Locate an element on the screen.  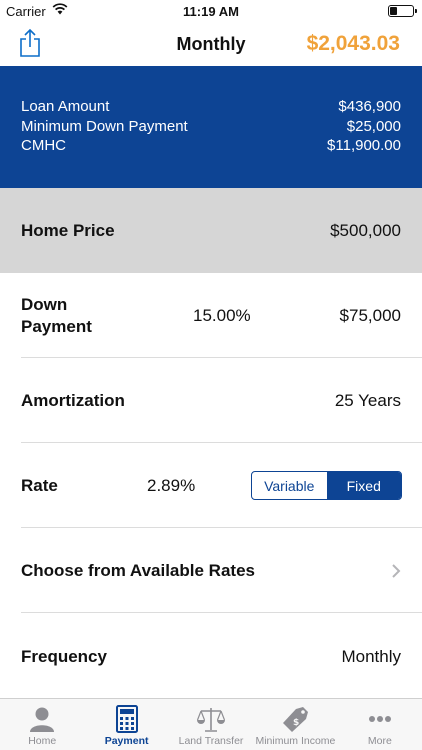
summary-value: $436,900 is located at coordinates (369, 106).